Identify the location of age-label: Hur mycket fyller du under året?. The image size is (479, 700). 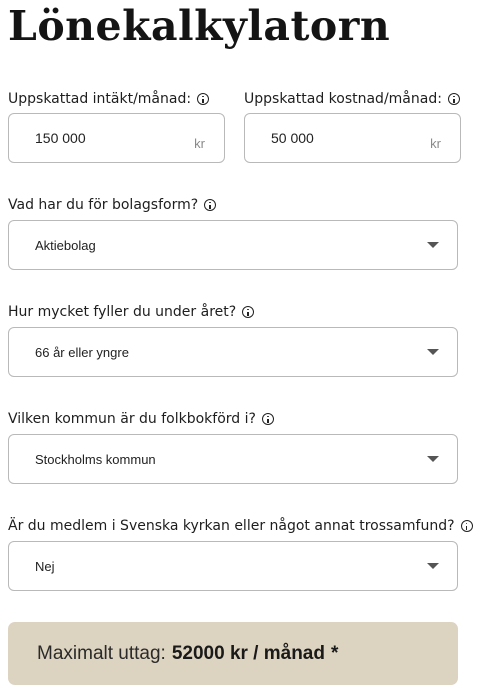
(122, 312).